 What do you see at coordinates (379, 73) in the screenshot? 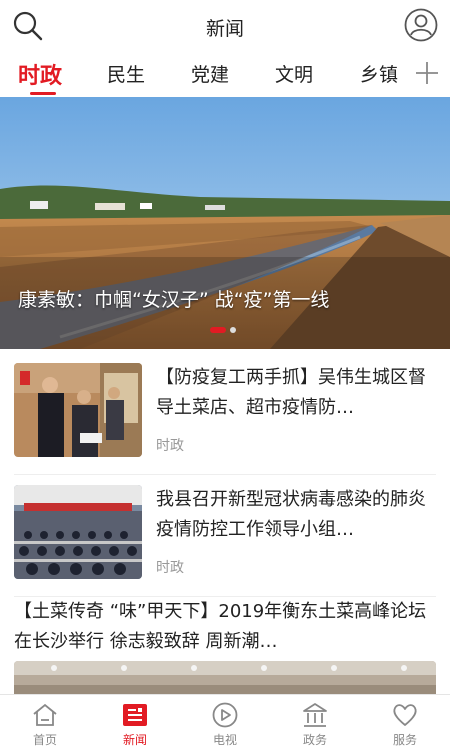
I see `tab-xiangzhen: 乡镇` at bounding box center [379, 73].